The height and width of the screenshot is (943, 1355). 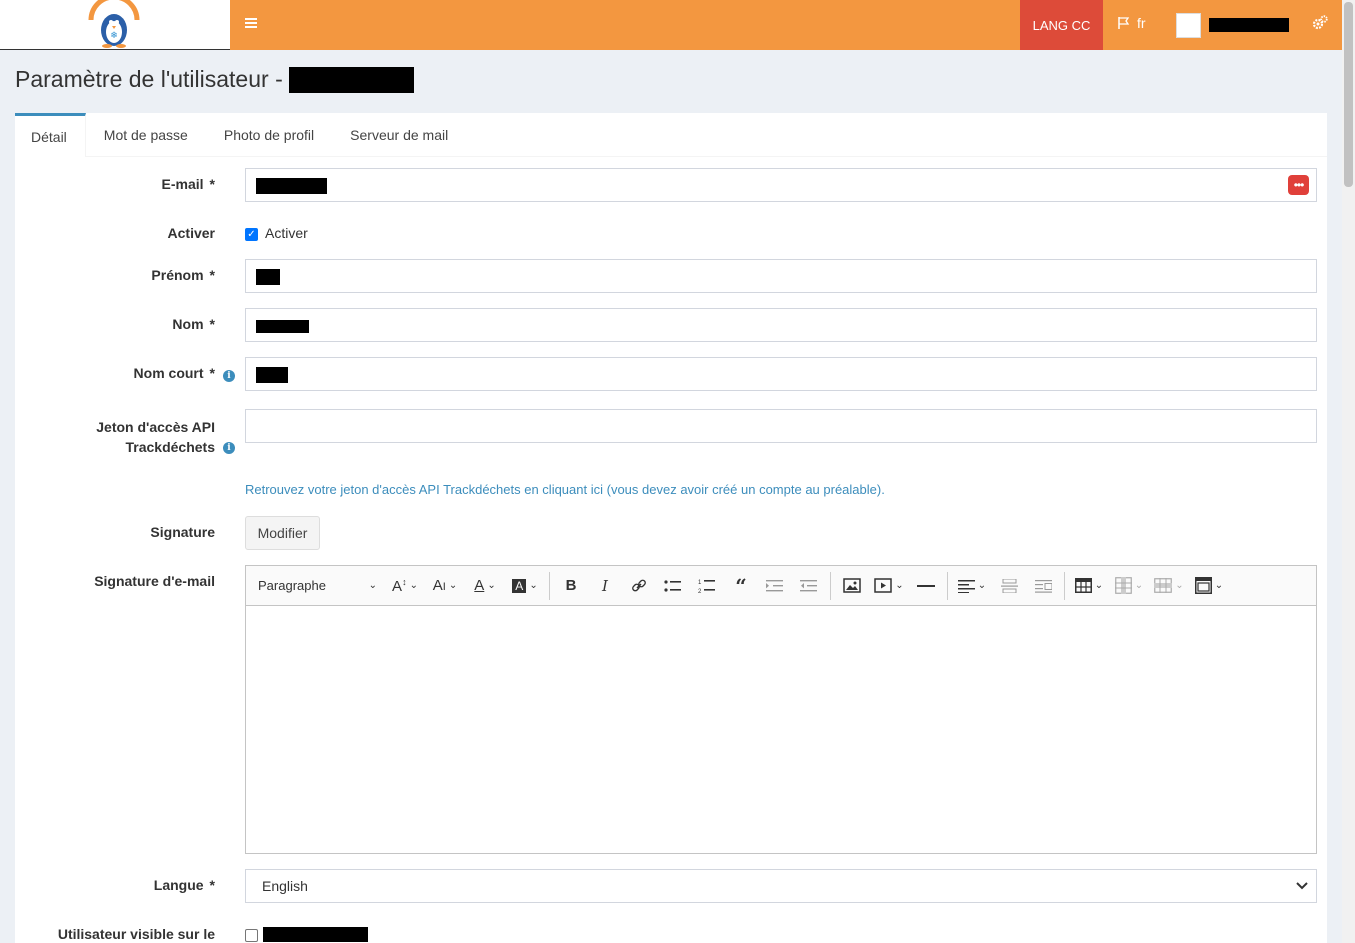 I want to click on user-avatar, so click(x=1188, y=25).